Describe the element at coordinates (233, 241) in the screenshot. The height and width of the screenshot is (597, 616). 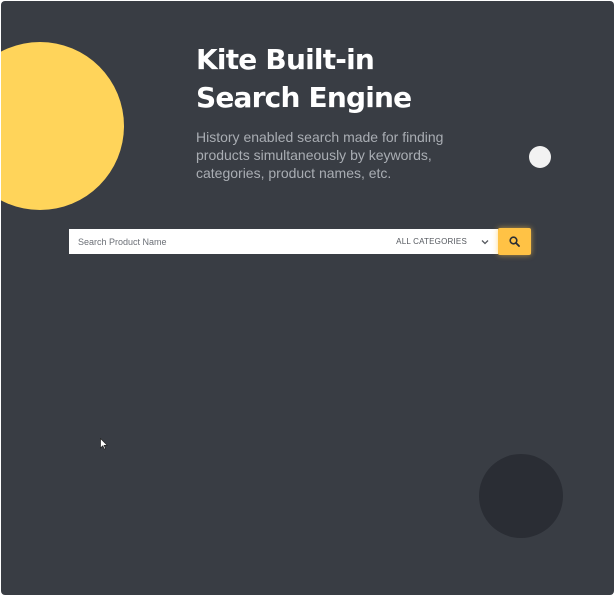
I see `search-input` at that location.